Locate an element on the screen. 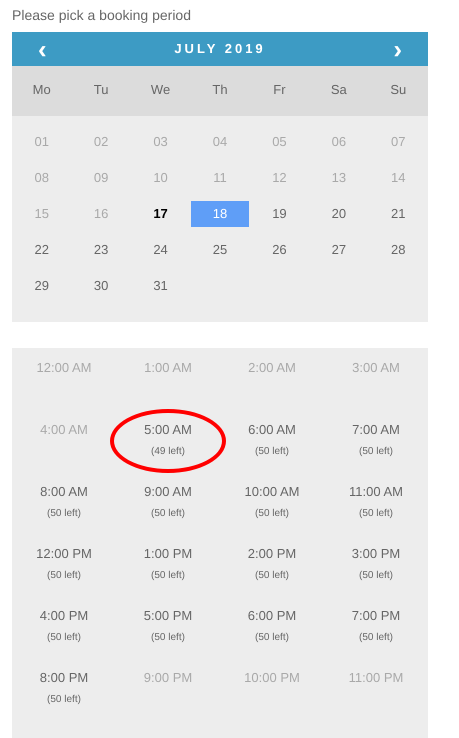 The image size is (459, 738). time-slot-button: 1:00 AM is located at coordinates (168, 368).